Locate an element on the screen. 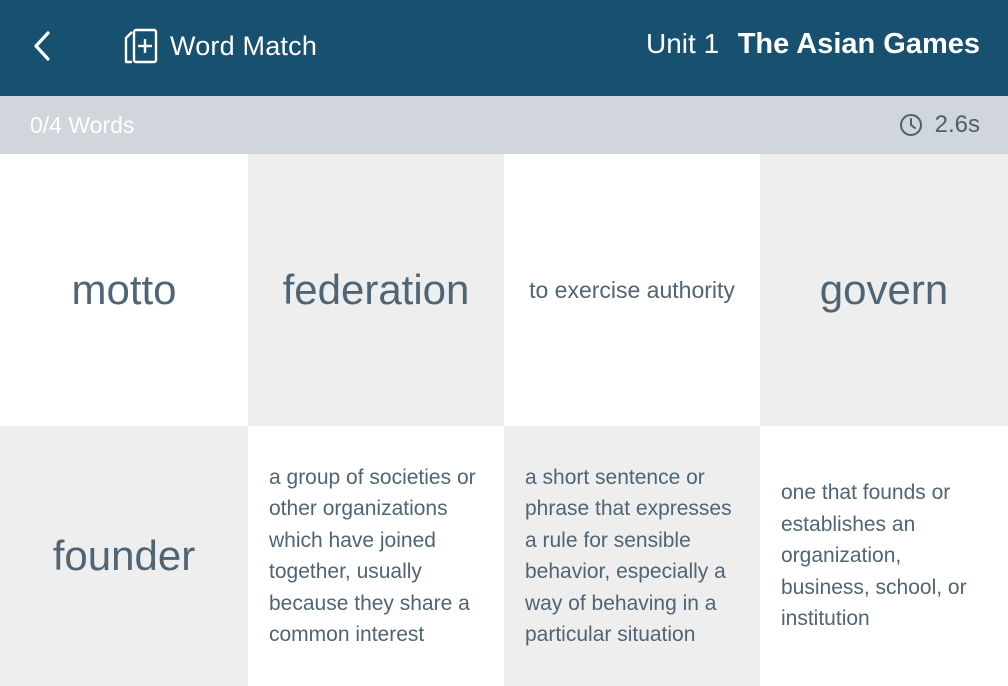  word-tile-federation: federation is located at coordinates (376, 290).